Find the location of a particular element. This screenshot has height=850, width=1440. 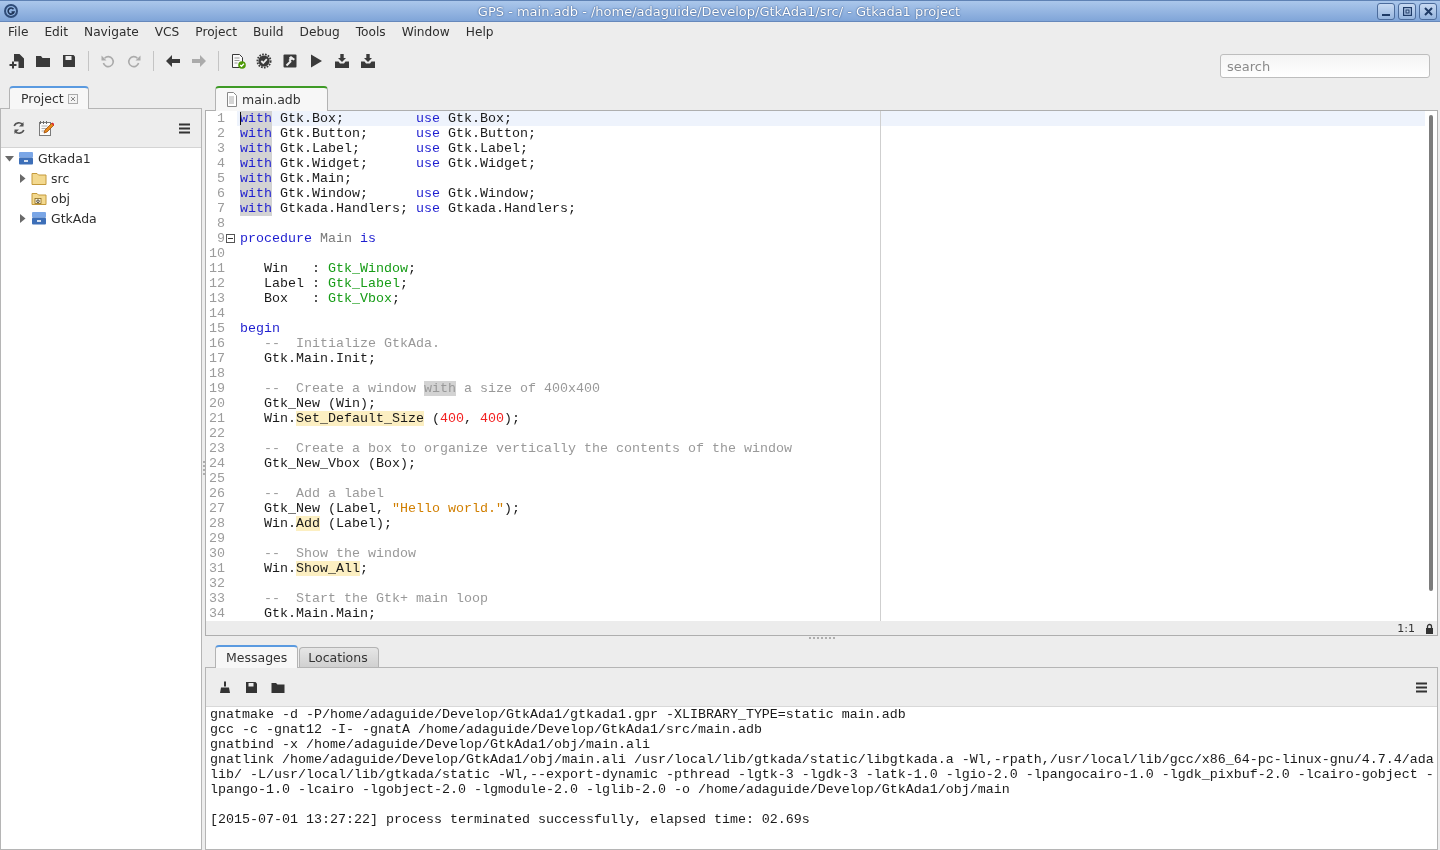

tree-item: Gtkada1 is located at coordinates (64, 158).